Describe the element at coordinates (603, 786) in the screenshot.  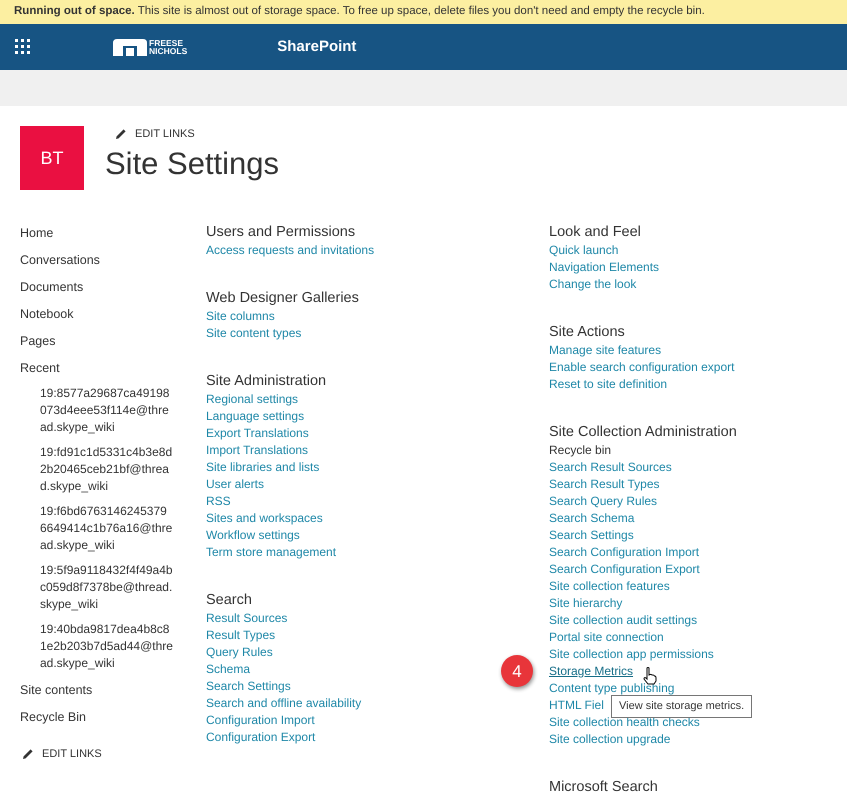
I see `section-heading: Microsoft Search` at that location.